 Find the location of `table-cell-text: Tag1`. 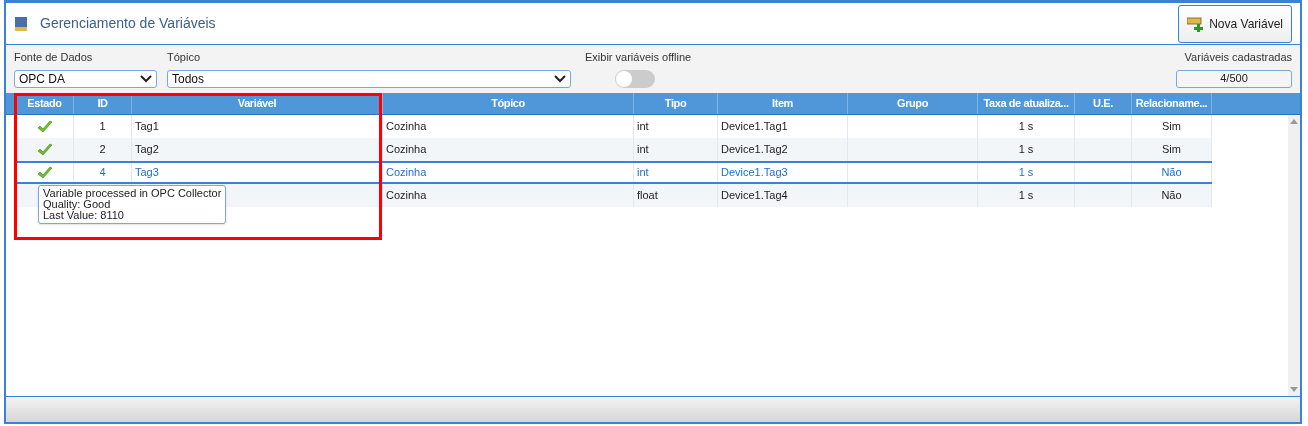

table-cell-text: Tag1 is located at coordinates (147, 127).